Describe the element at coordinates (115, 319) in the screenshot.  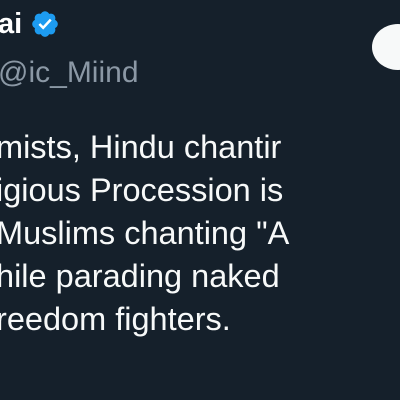
I see `tweet-text-line: reedom fighters.` at that location.